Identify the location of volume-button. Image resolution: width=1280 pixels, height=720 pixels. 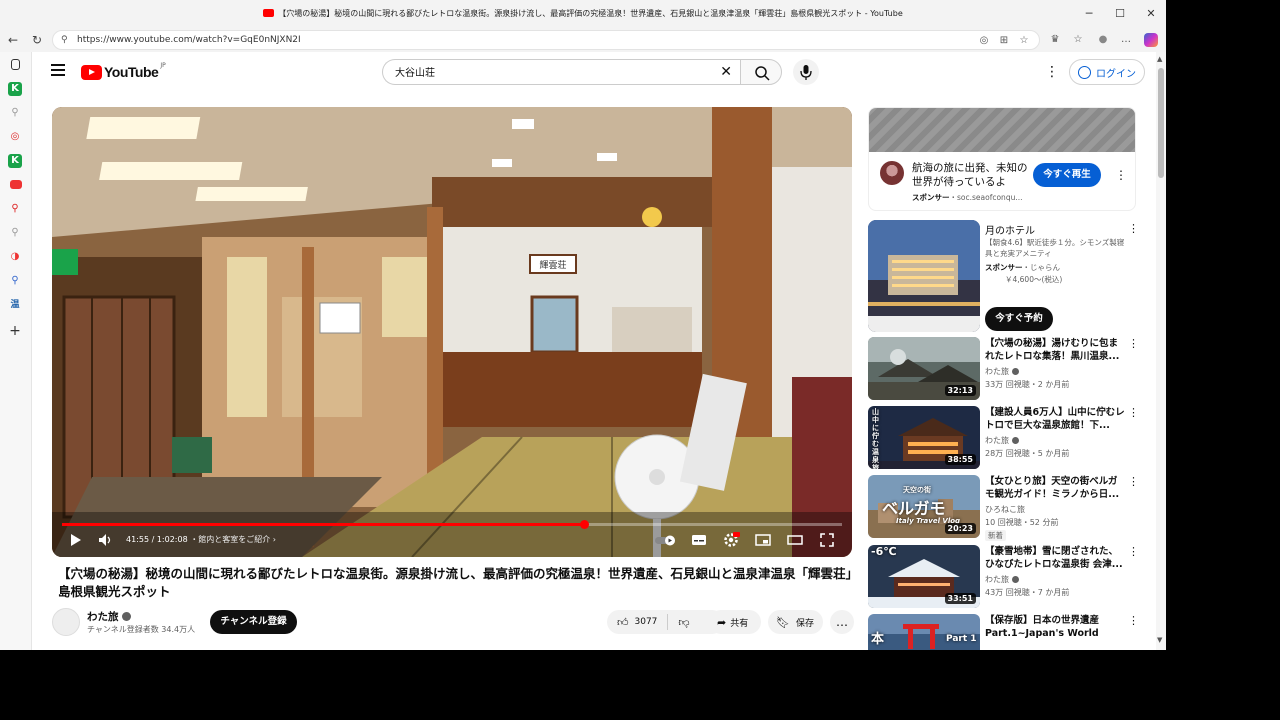
(105, 540).